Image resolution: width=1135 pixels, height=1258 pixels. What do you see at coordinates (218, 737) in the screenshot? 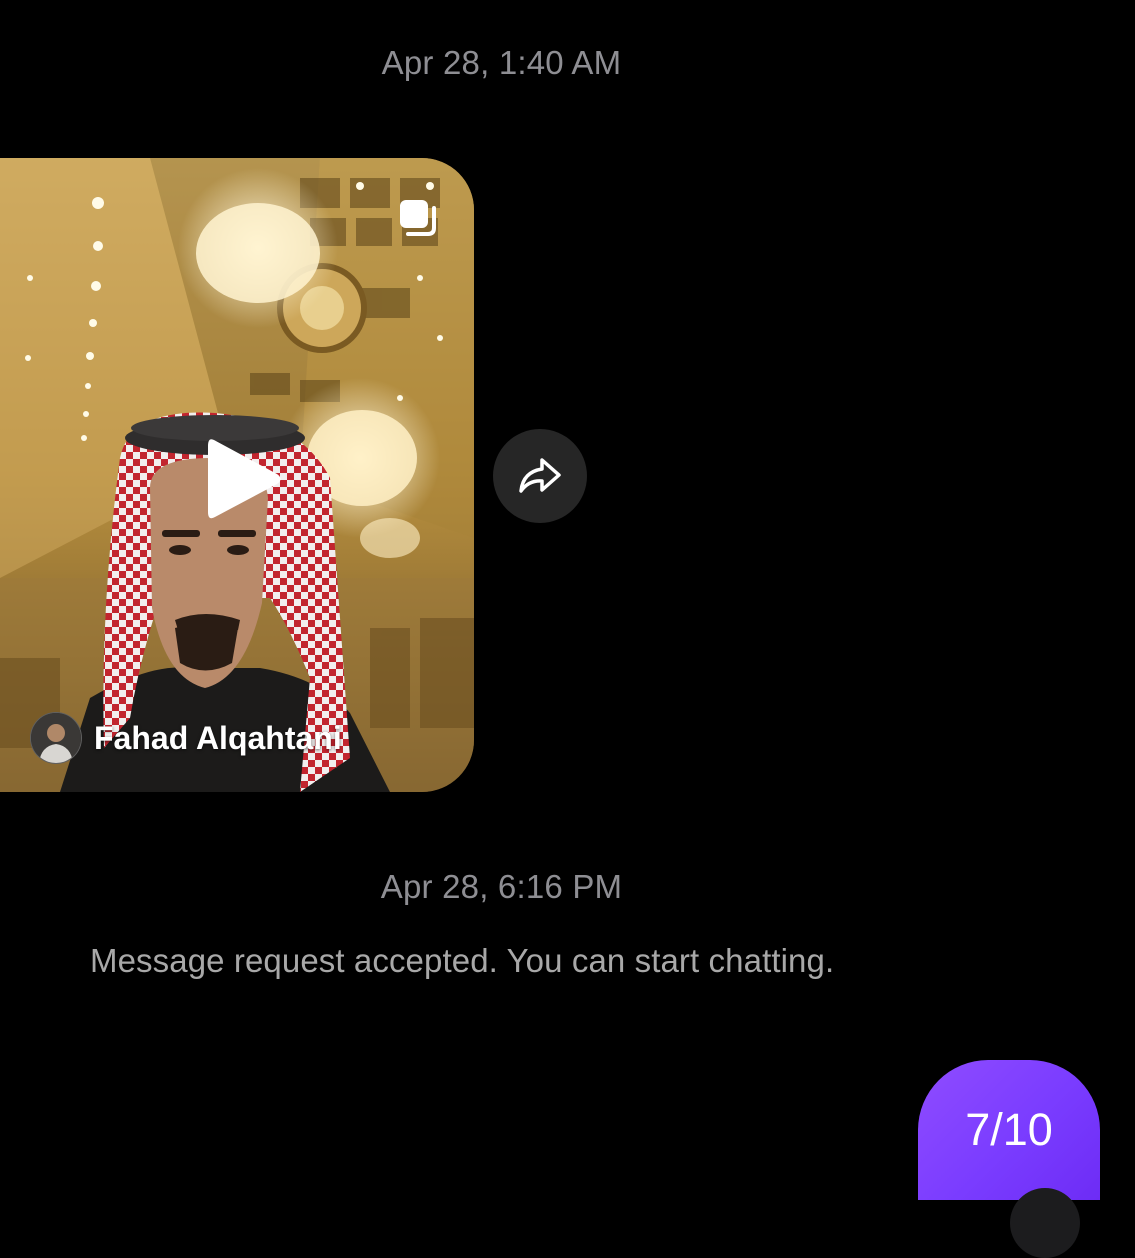
I see `author-name: Fahad Alqahtani` at bounding box center [218, 737].